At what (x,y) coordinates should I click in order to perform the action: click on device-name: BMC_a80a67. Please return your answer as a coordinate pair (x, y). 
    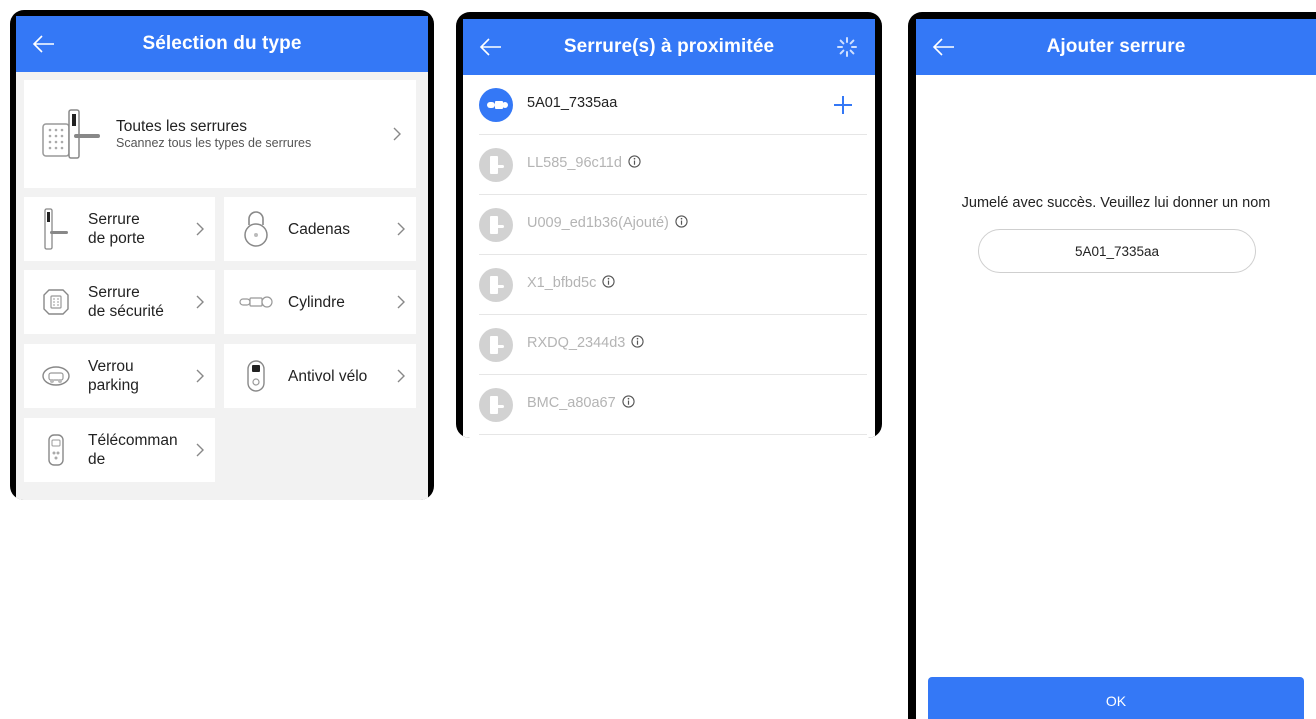
    Looking at the image, I should click on (581, 403).